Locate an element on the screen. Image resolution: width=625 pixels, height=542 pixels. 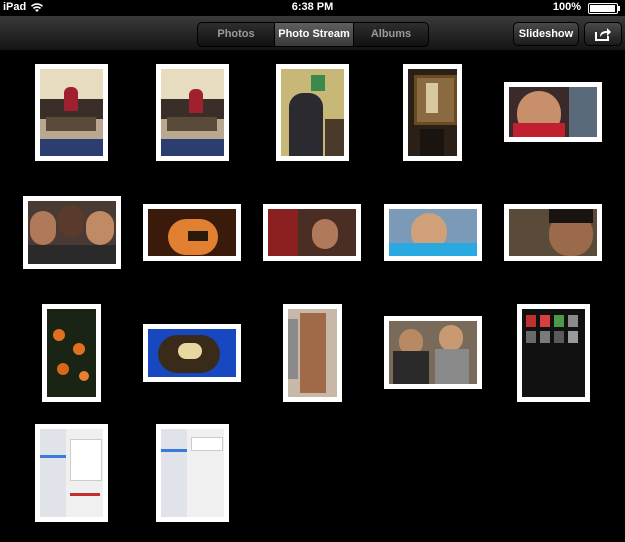
status-bar: iPad 6:38 PM 100% is located at coordinates (312, 8).